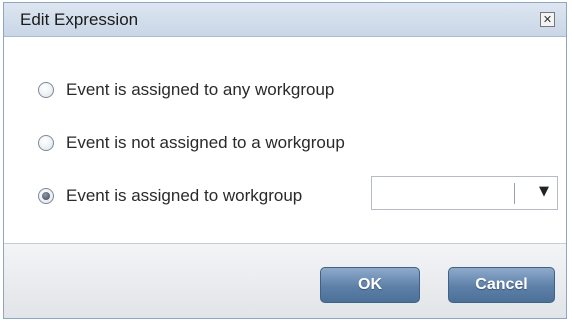 The image size is (572, 324). What do you see at coordinates (285, 20) in the screenshot?
I see `dialog-titlebar: Edit Expression ✕` at bounding box center [285, 20].